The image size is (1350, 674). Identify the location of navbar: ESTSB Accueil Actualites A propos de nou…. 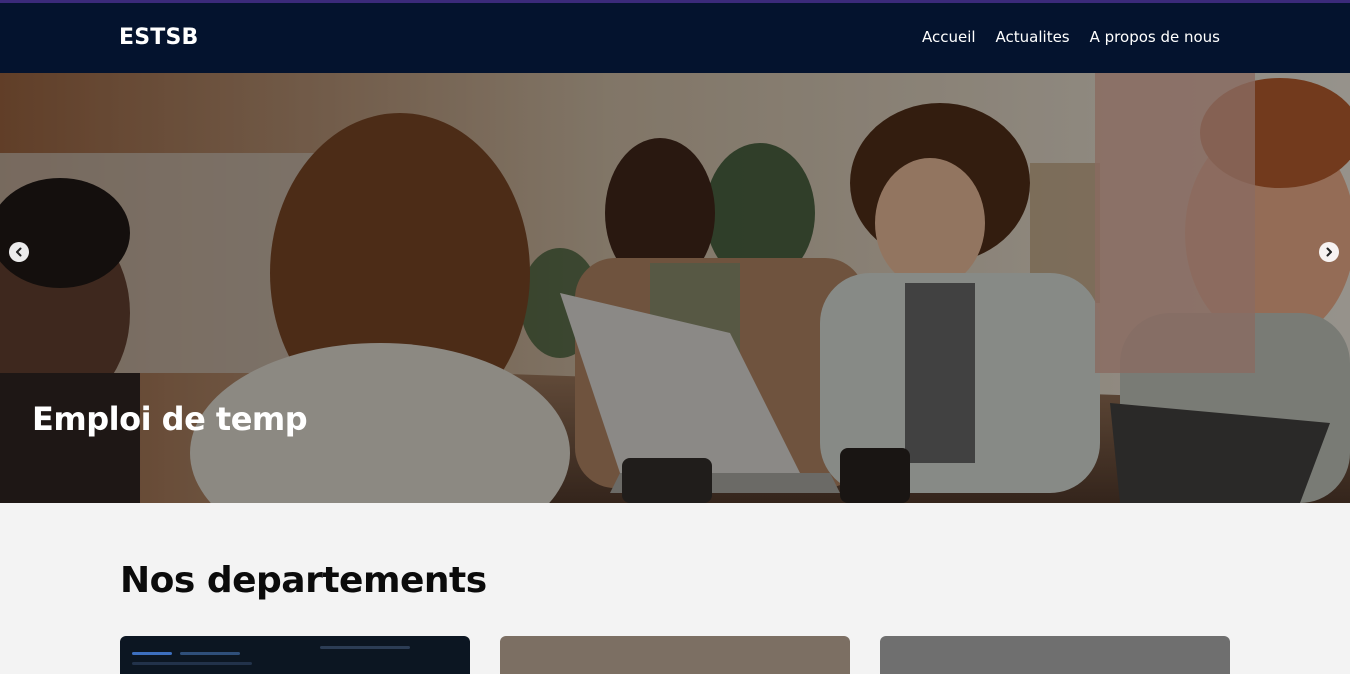
(675, 38).